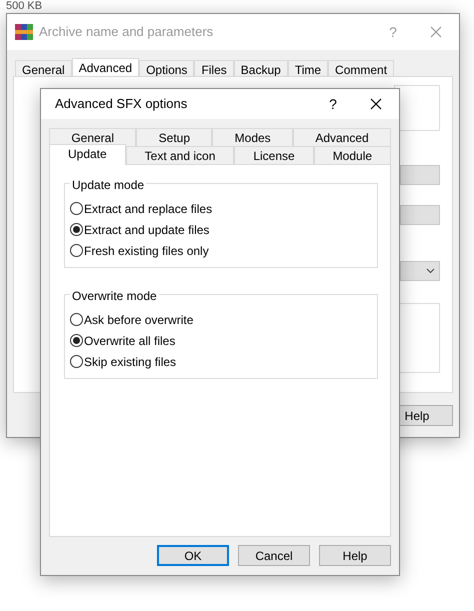 Image resolution: width=474 pixels, height=611 pixels. What do you see at coordinates (139, 320) in the screenshot?
I see `option-label: Ask before overwrite` at bounding box center [139, 320].